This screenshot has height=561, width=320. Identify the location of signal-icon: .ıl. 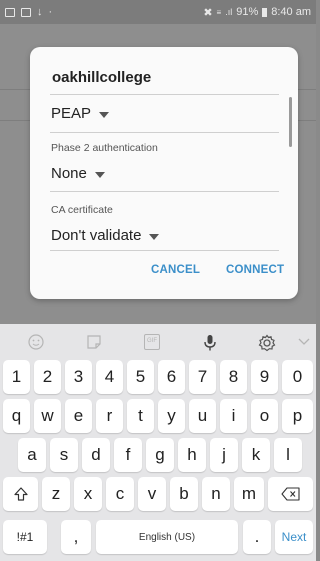
(229, 12).